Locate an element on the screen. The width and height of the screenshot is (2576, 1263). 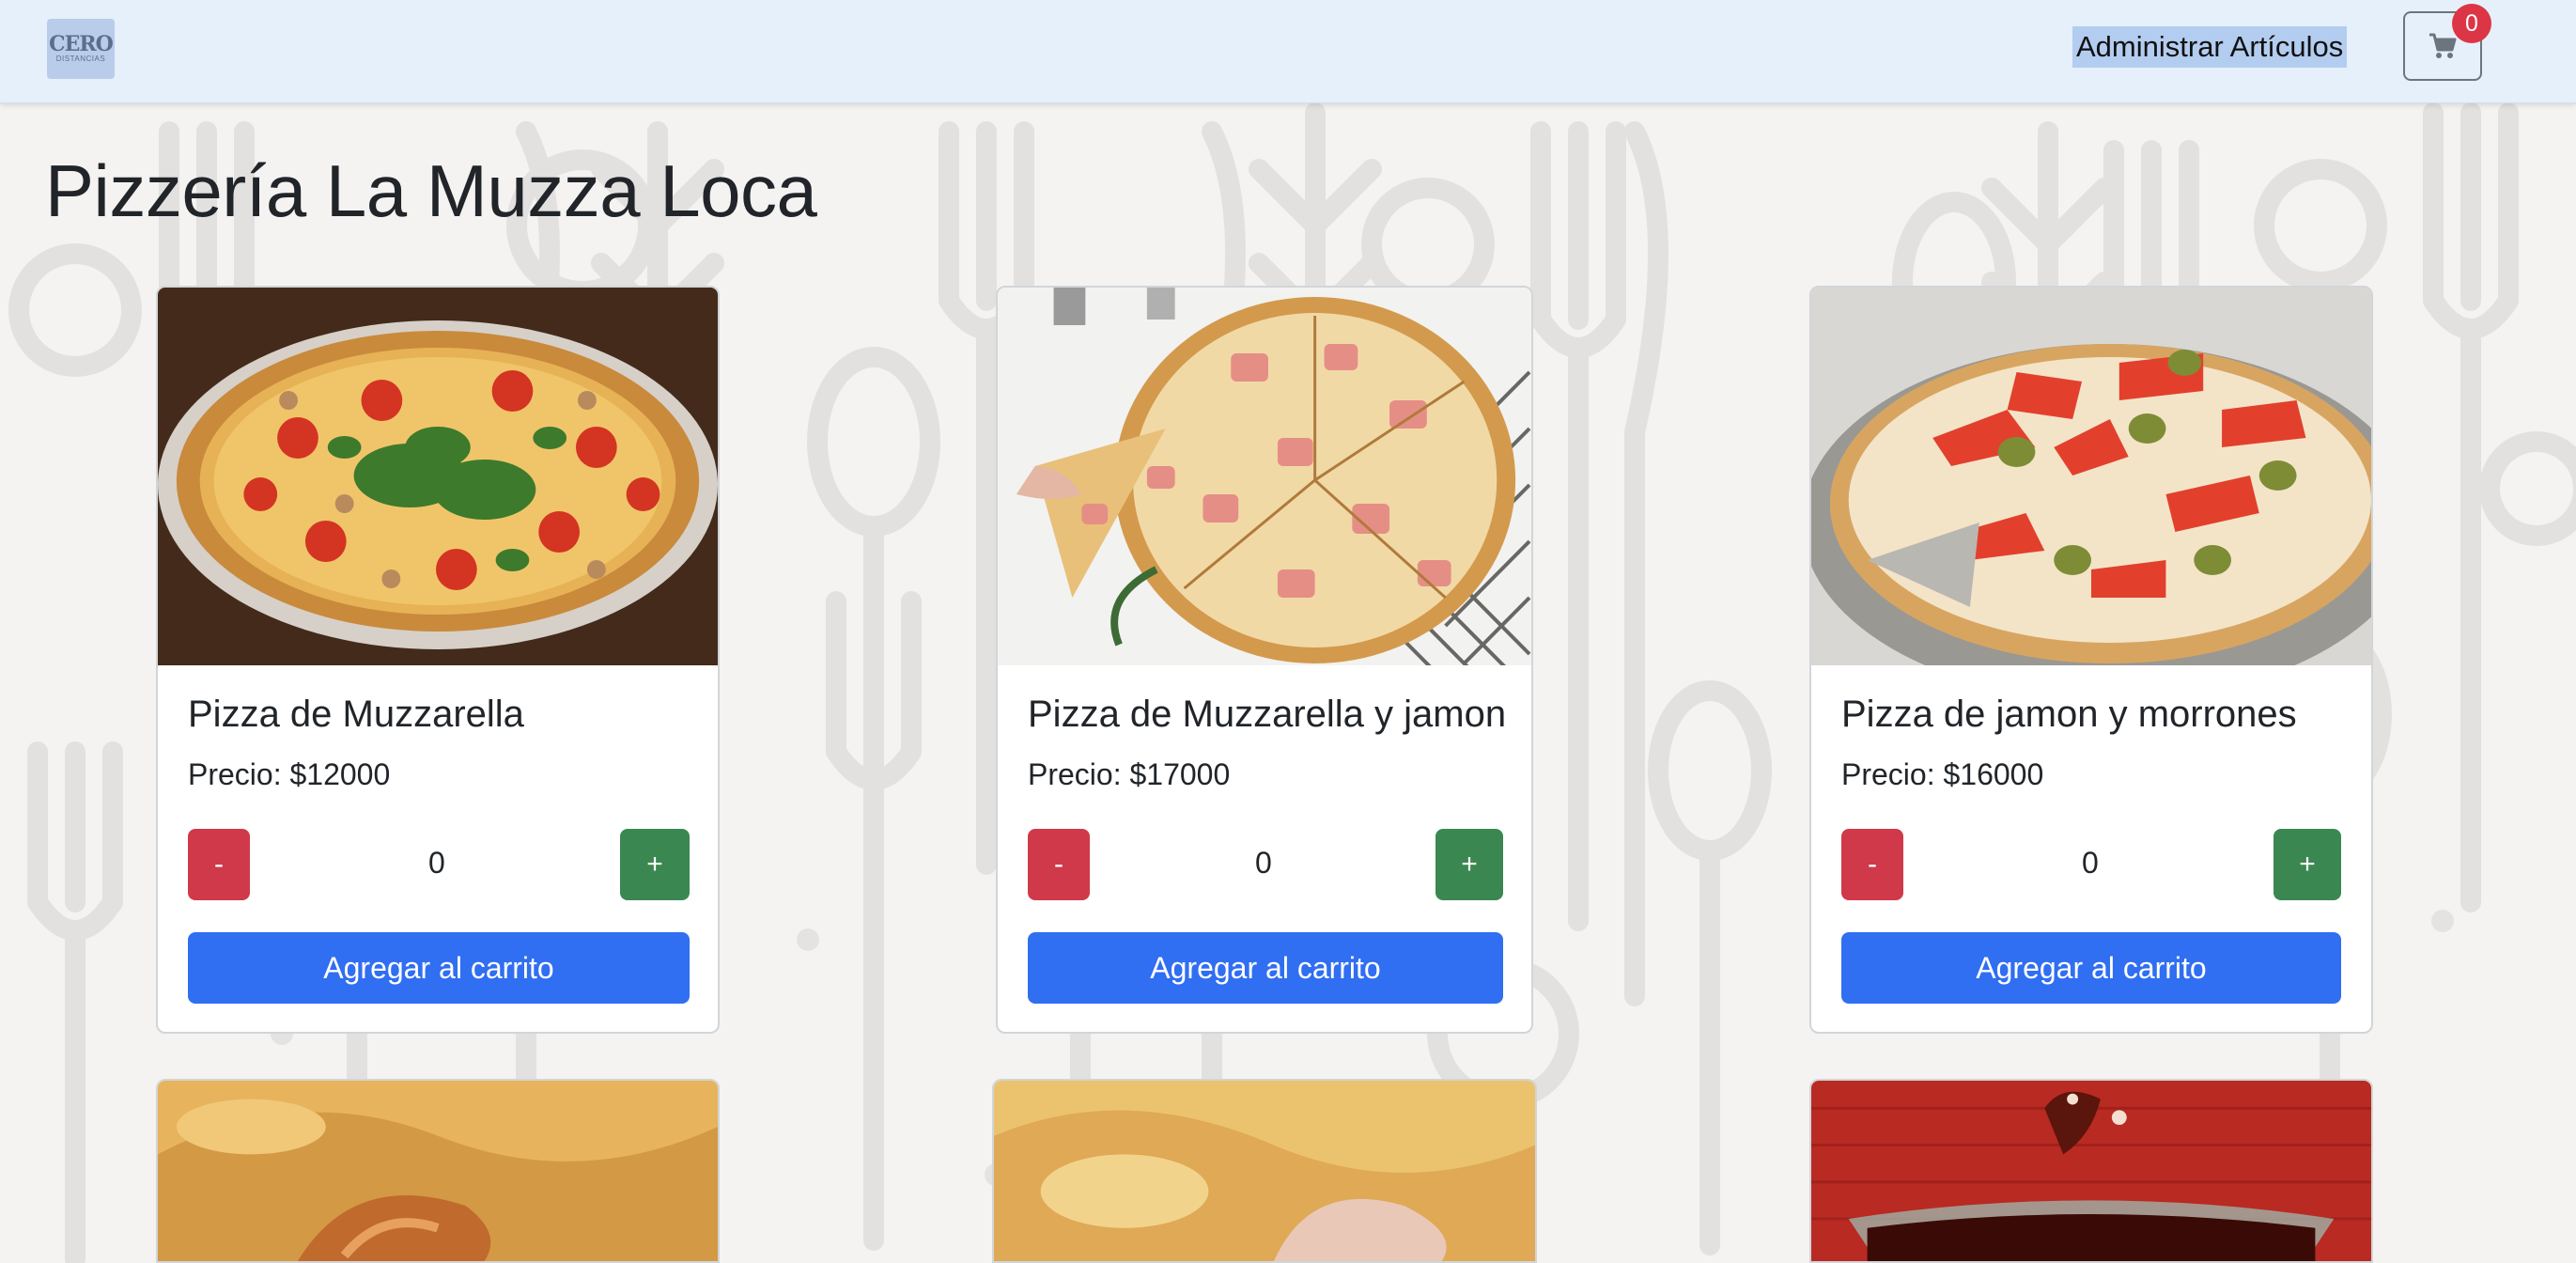
page-title: Pizzería La Muzza Loca is located at coordinates (431, 190).